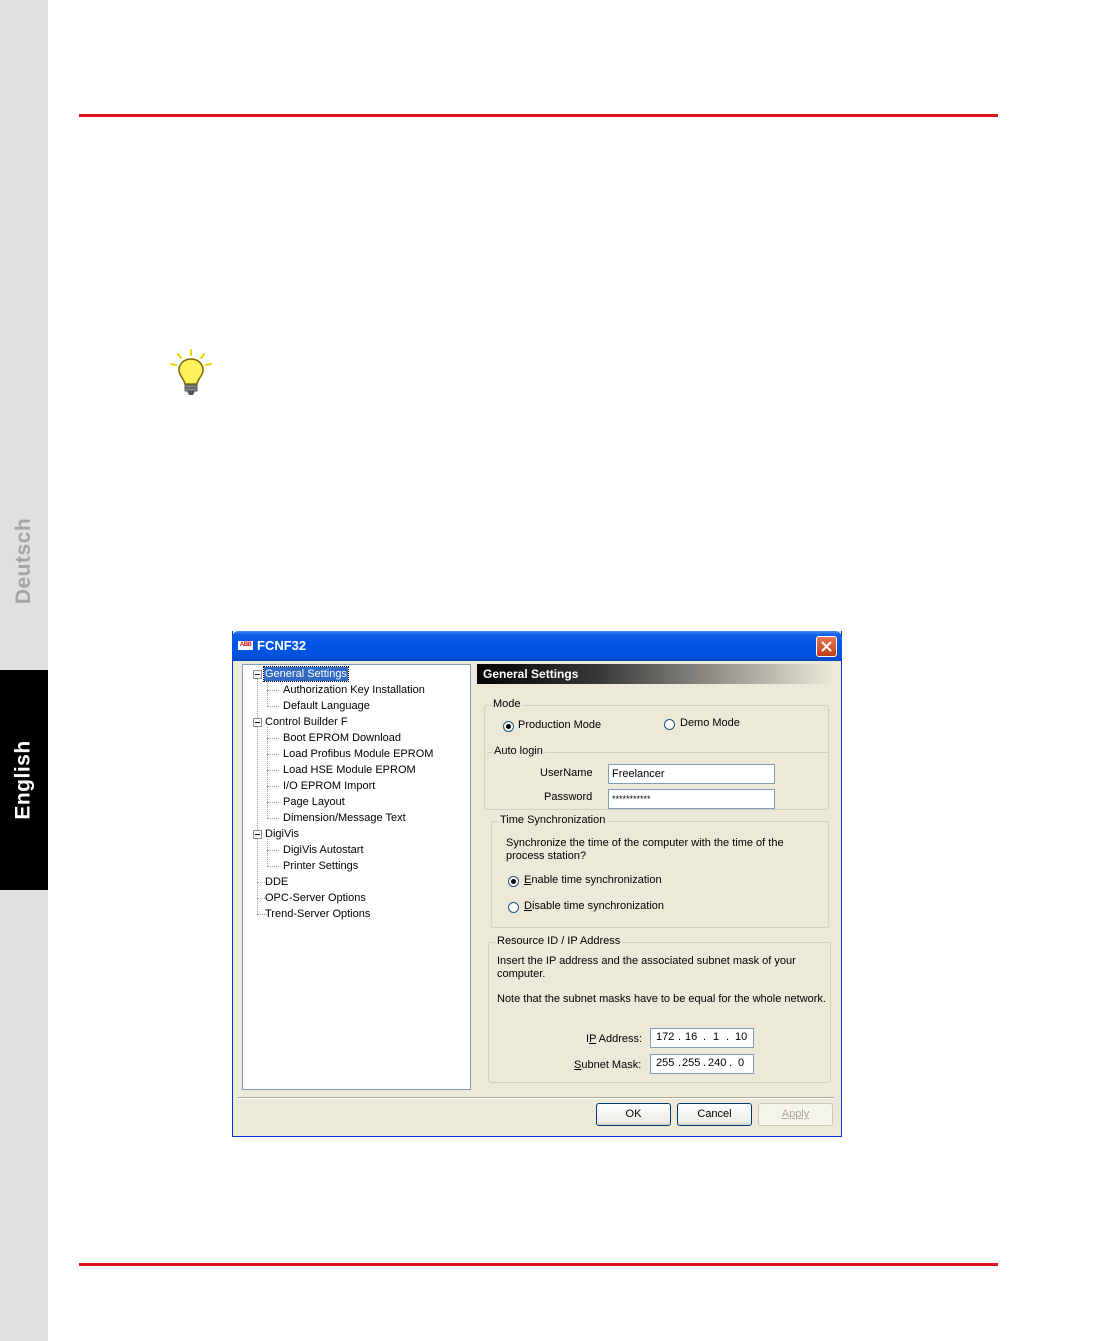  Describe the element at coordinates (538, 1264) in the screenshot. I see `footer-rule` at that location.